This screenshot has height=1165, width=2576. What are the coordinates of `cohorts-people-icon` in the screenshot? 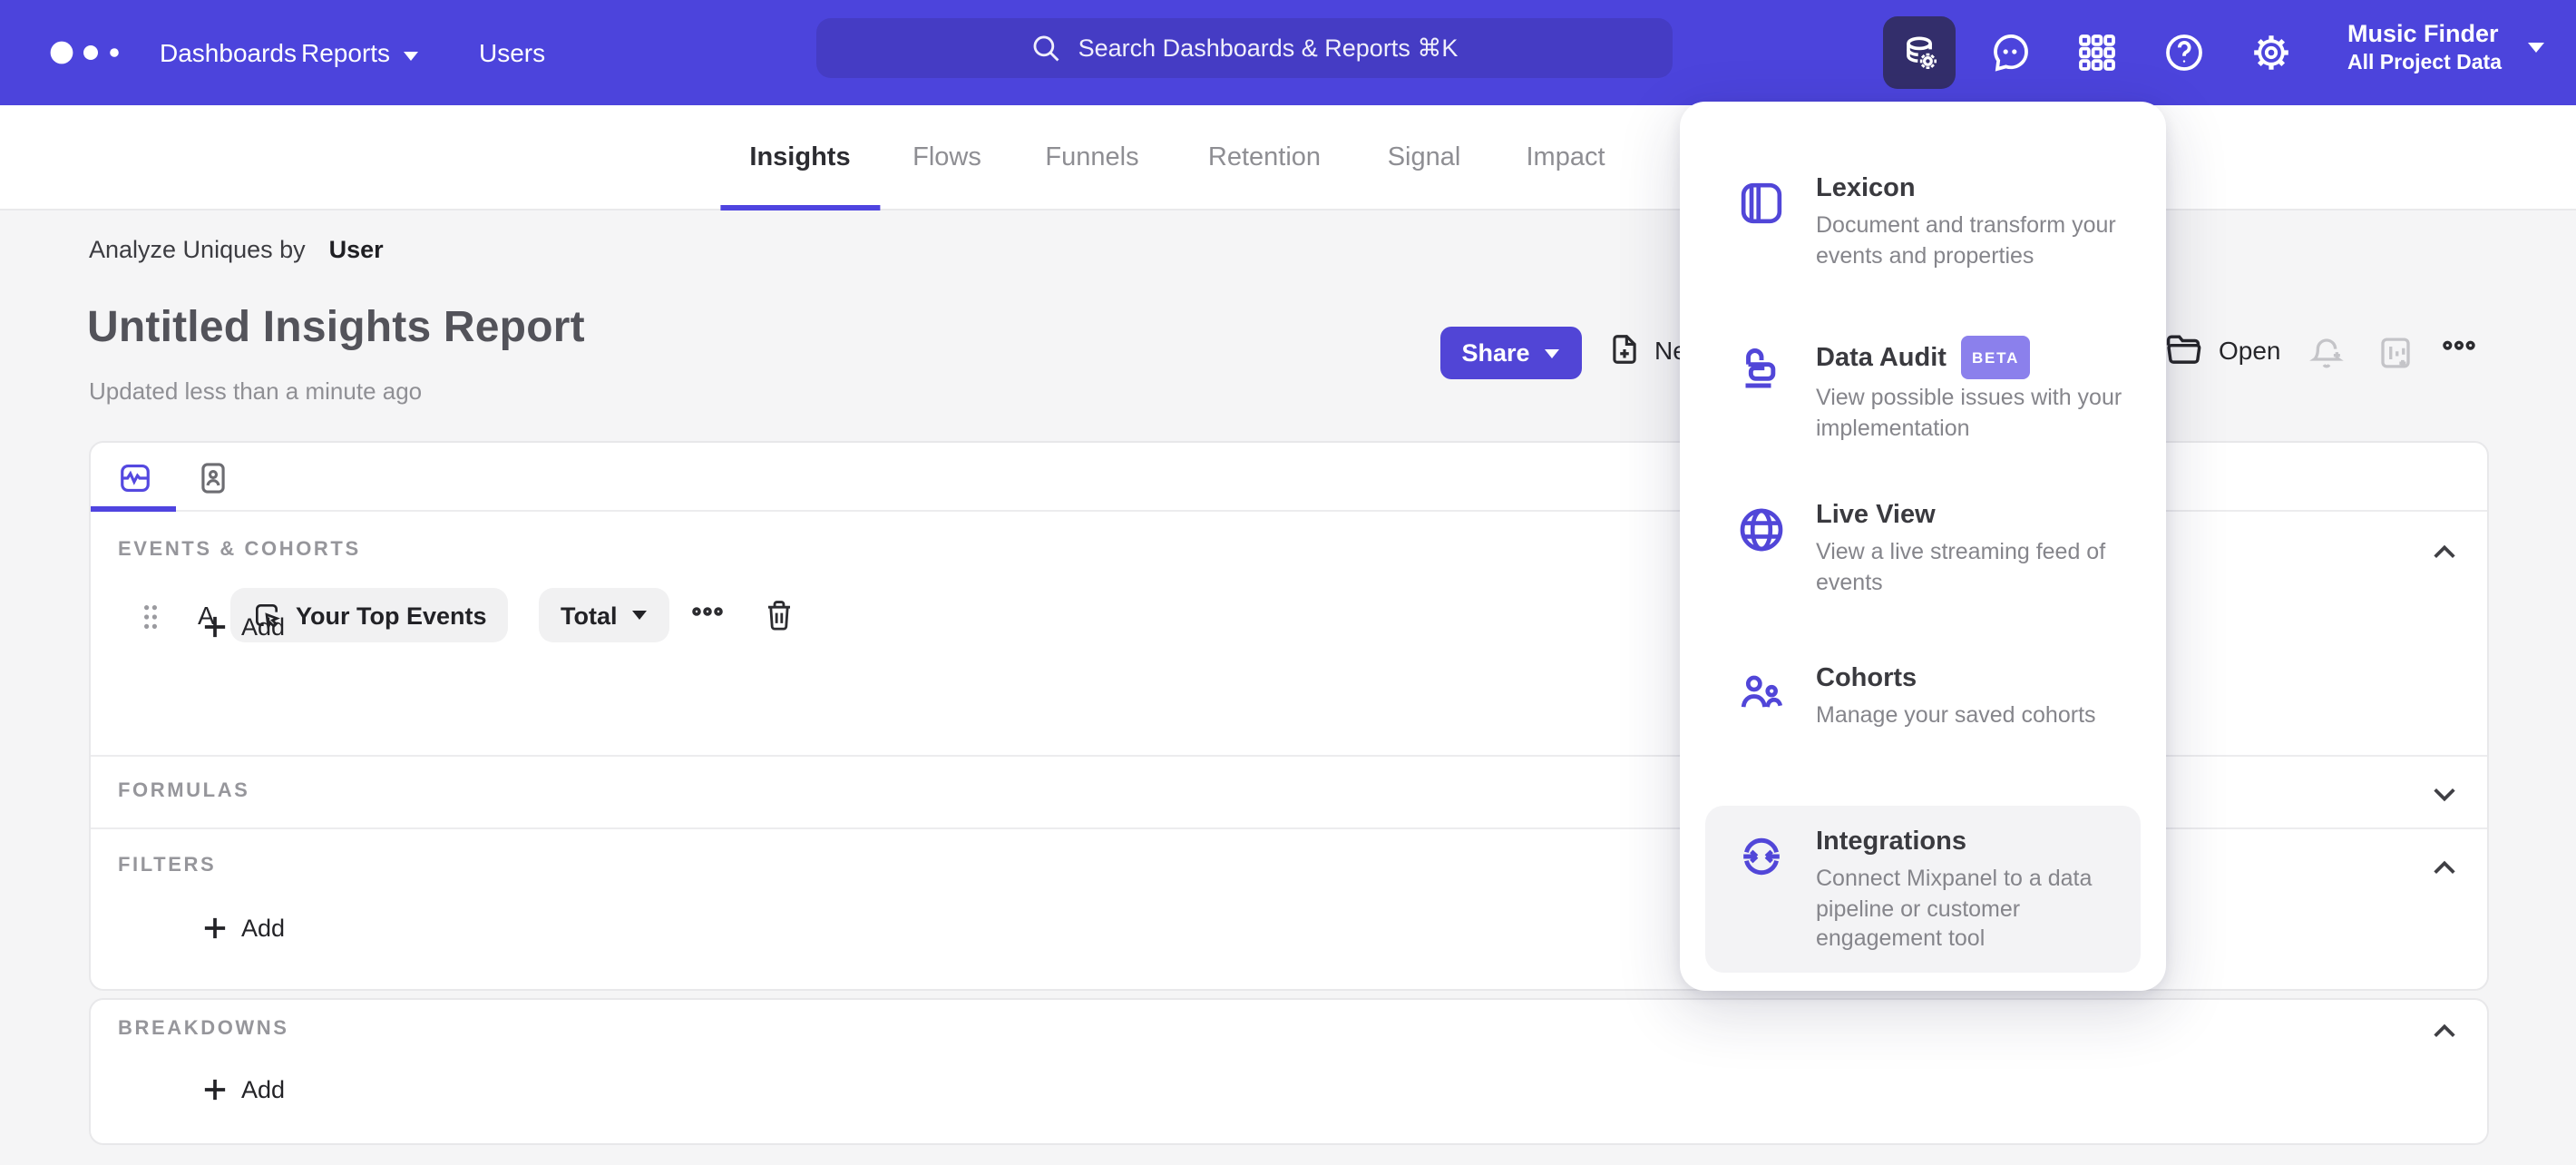 It's located at (1761, 693).